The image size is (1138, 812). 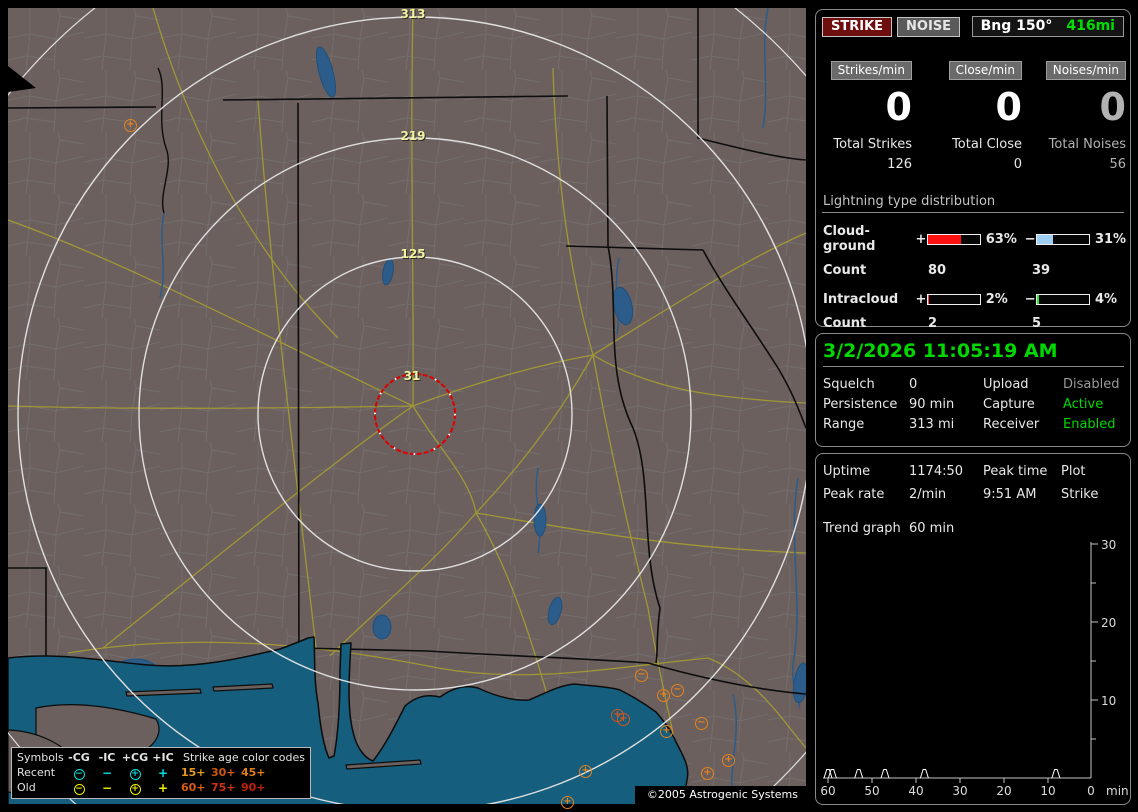 I want to click on age-45: 45+, so click(x=253, y=772).